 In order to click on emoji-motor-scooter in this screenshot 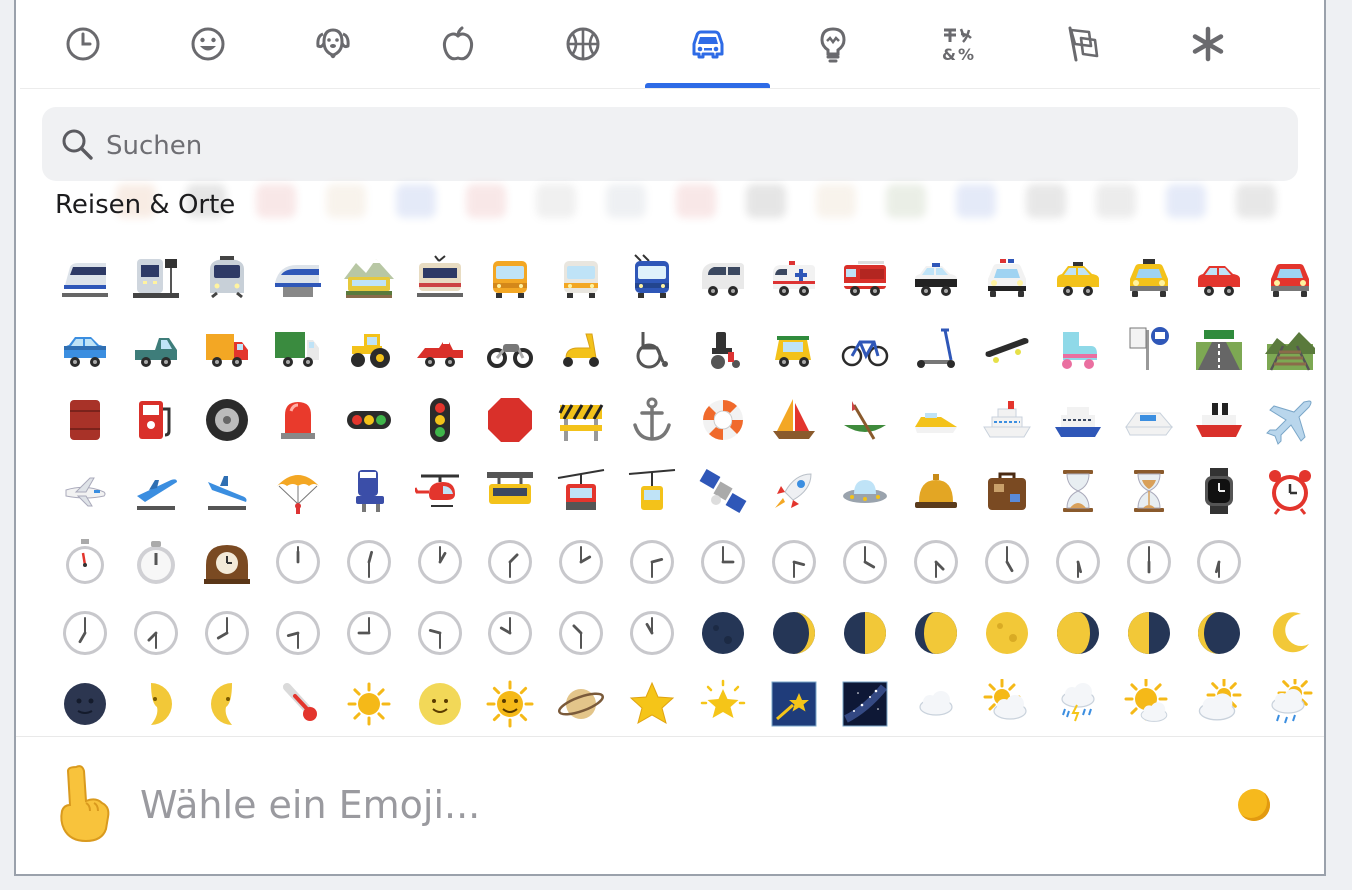, I will do `click(581, 348)`.